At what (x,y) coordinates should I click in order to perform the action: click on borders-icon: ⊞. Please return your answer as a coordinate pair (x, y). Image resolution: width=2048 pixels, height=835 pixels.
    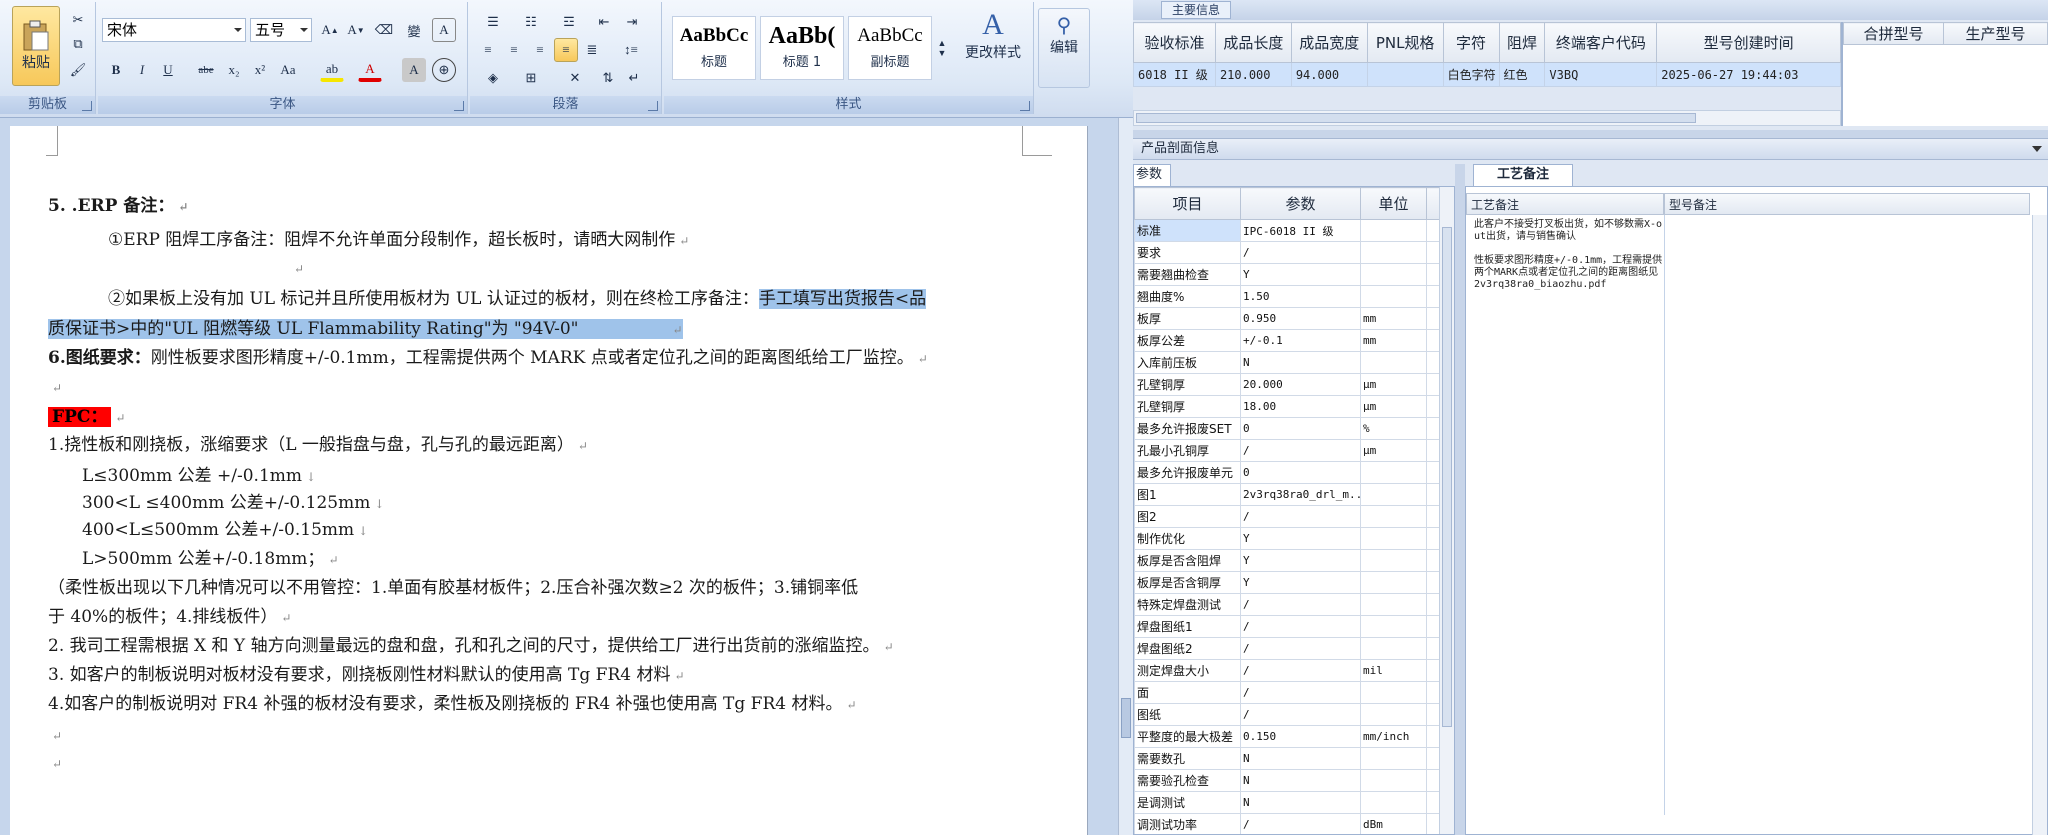
    Looking at the image, I should click on (531, 78).